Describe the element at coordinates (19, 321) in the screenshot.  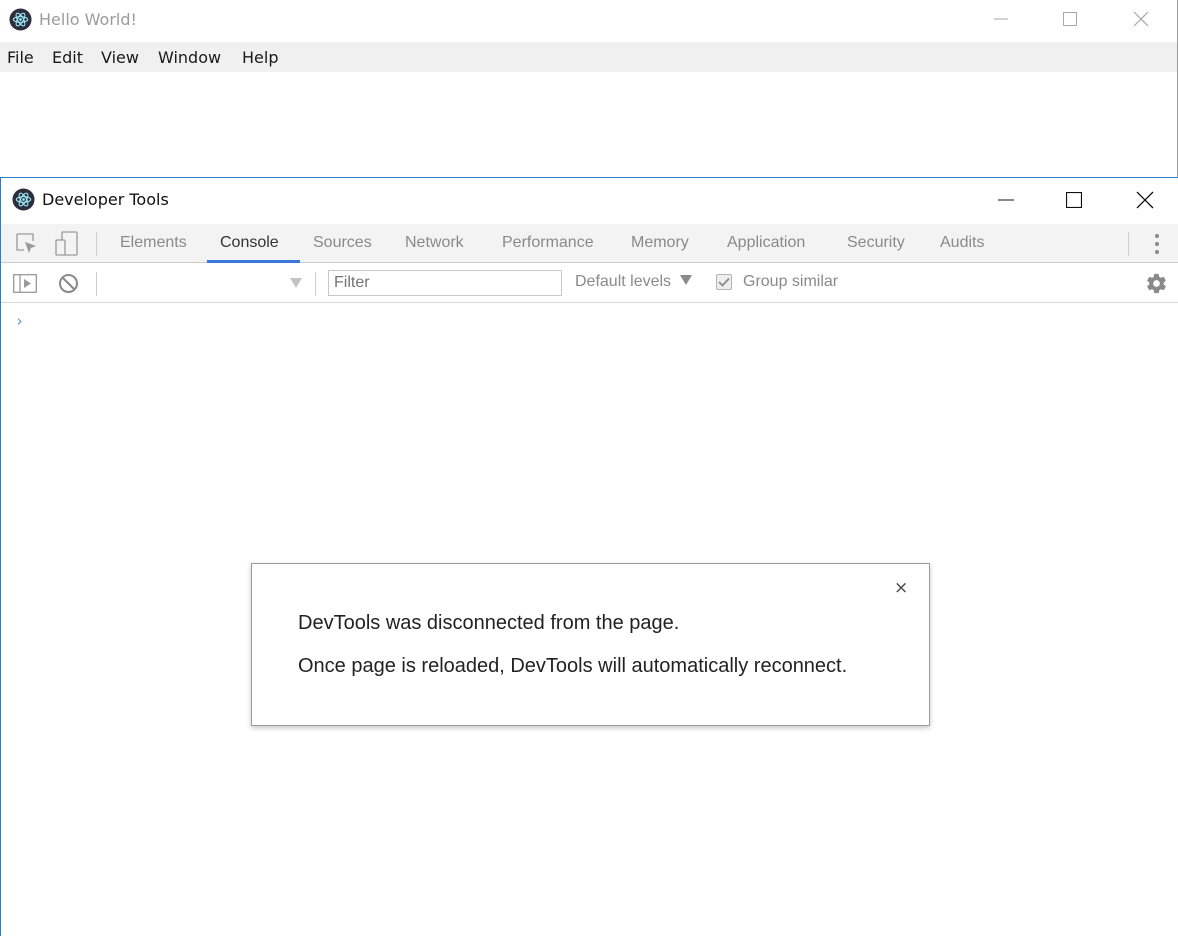
I see `console-prompt: ›` at that location.